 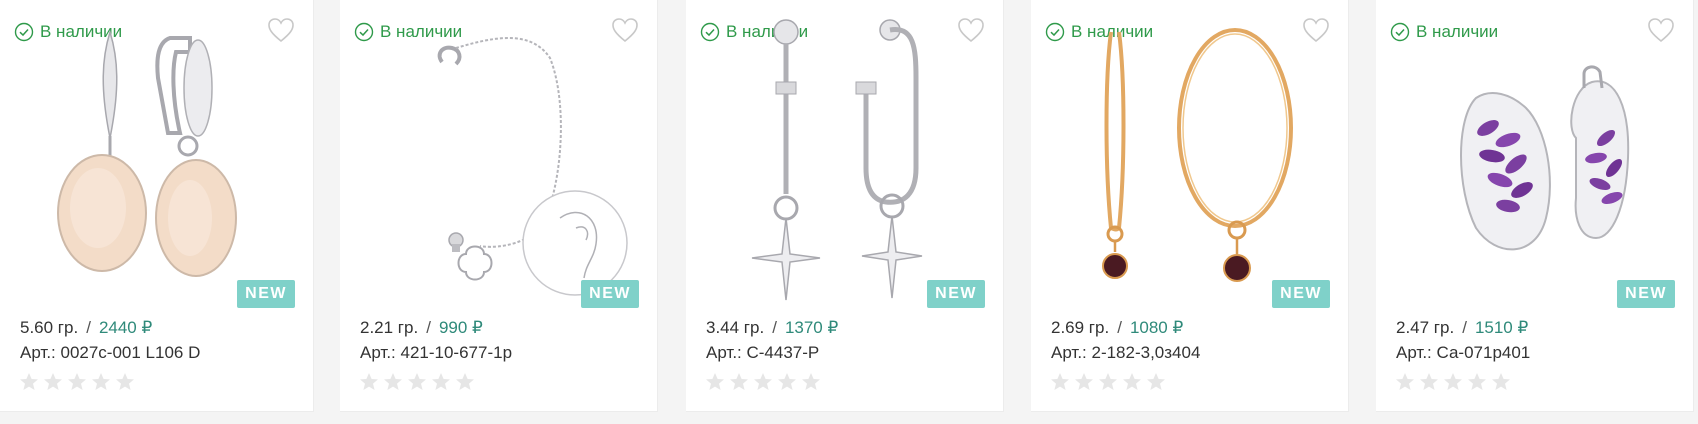 I want to click on article-number: Арт.: 2-182-3,0з404, so click(x=1126, y=352).